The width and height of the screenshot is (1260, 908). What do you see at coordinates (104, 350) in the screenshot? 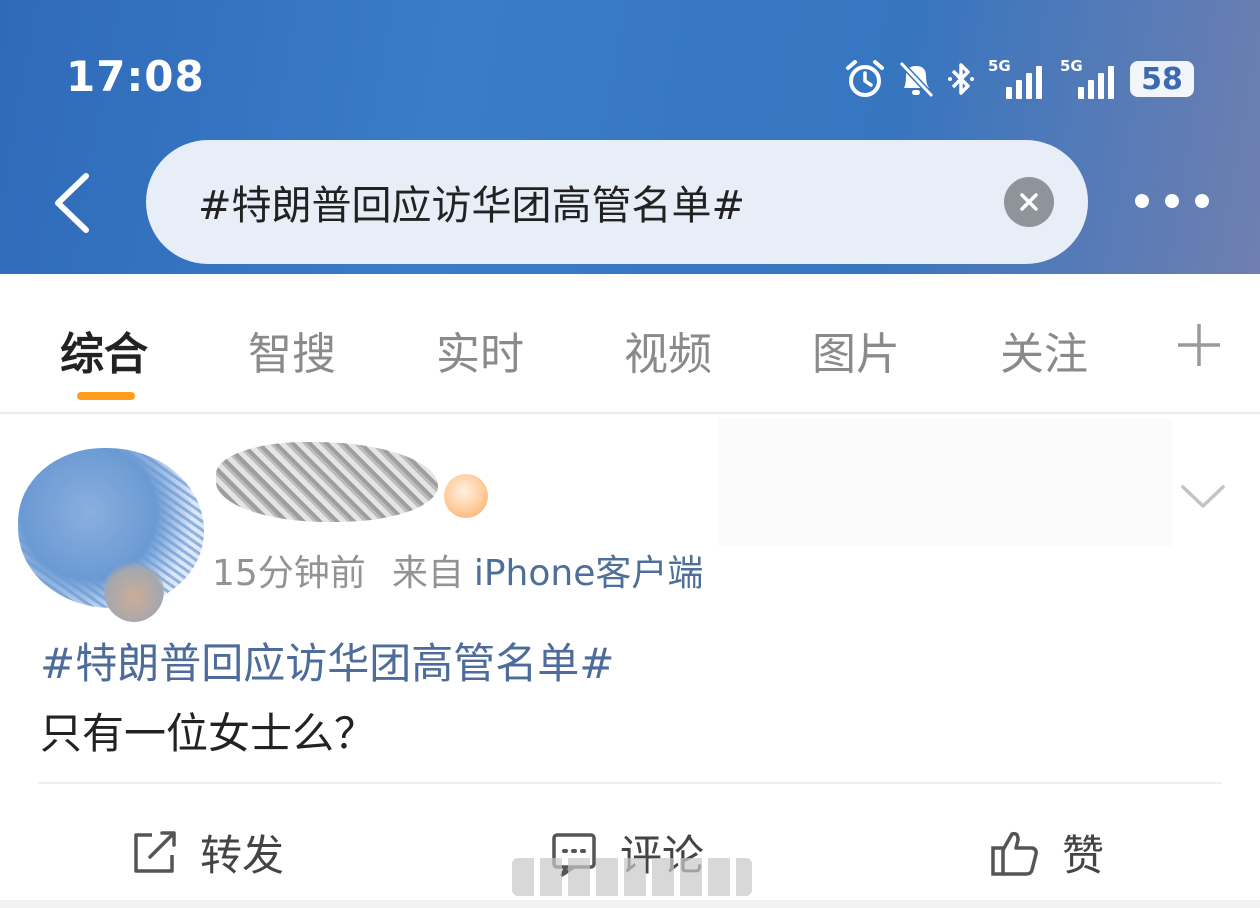
I see `tab-comprehensive: 综合` at bounding box center [104, 350].